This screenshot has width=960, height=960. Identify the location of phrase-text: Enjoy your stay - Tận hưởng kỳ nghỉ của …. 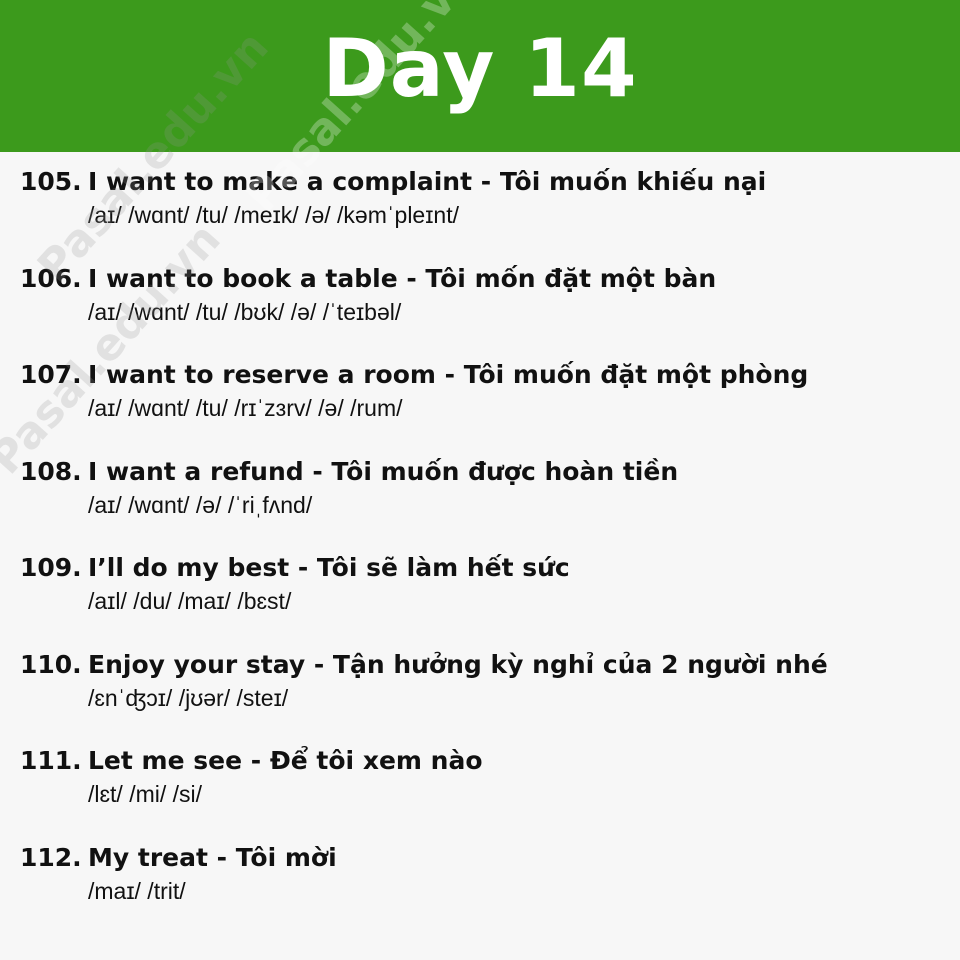
(458, 664).